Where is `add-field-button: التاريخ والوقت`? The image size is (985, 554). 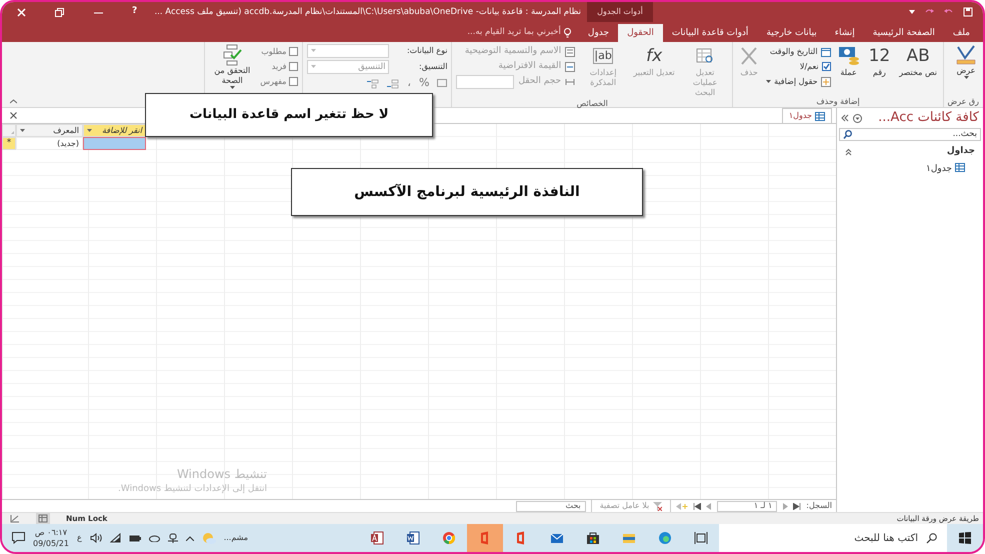 add-field-button: التاريخ والوقت is located at coordinates (798, 51).